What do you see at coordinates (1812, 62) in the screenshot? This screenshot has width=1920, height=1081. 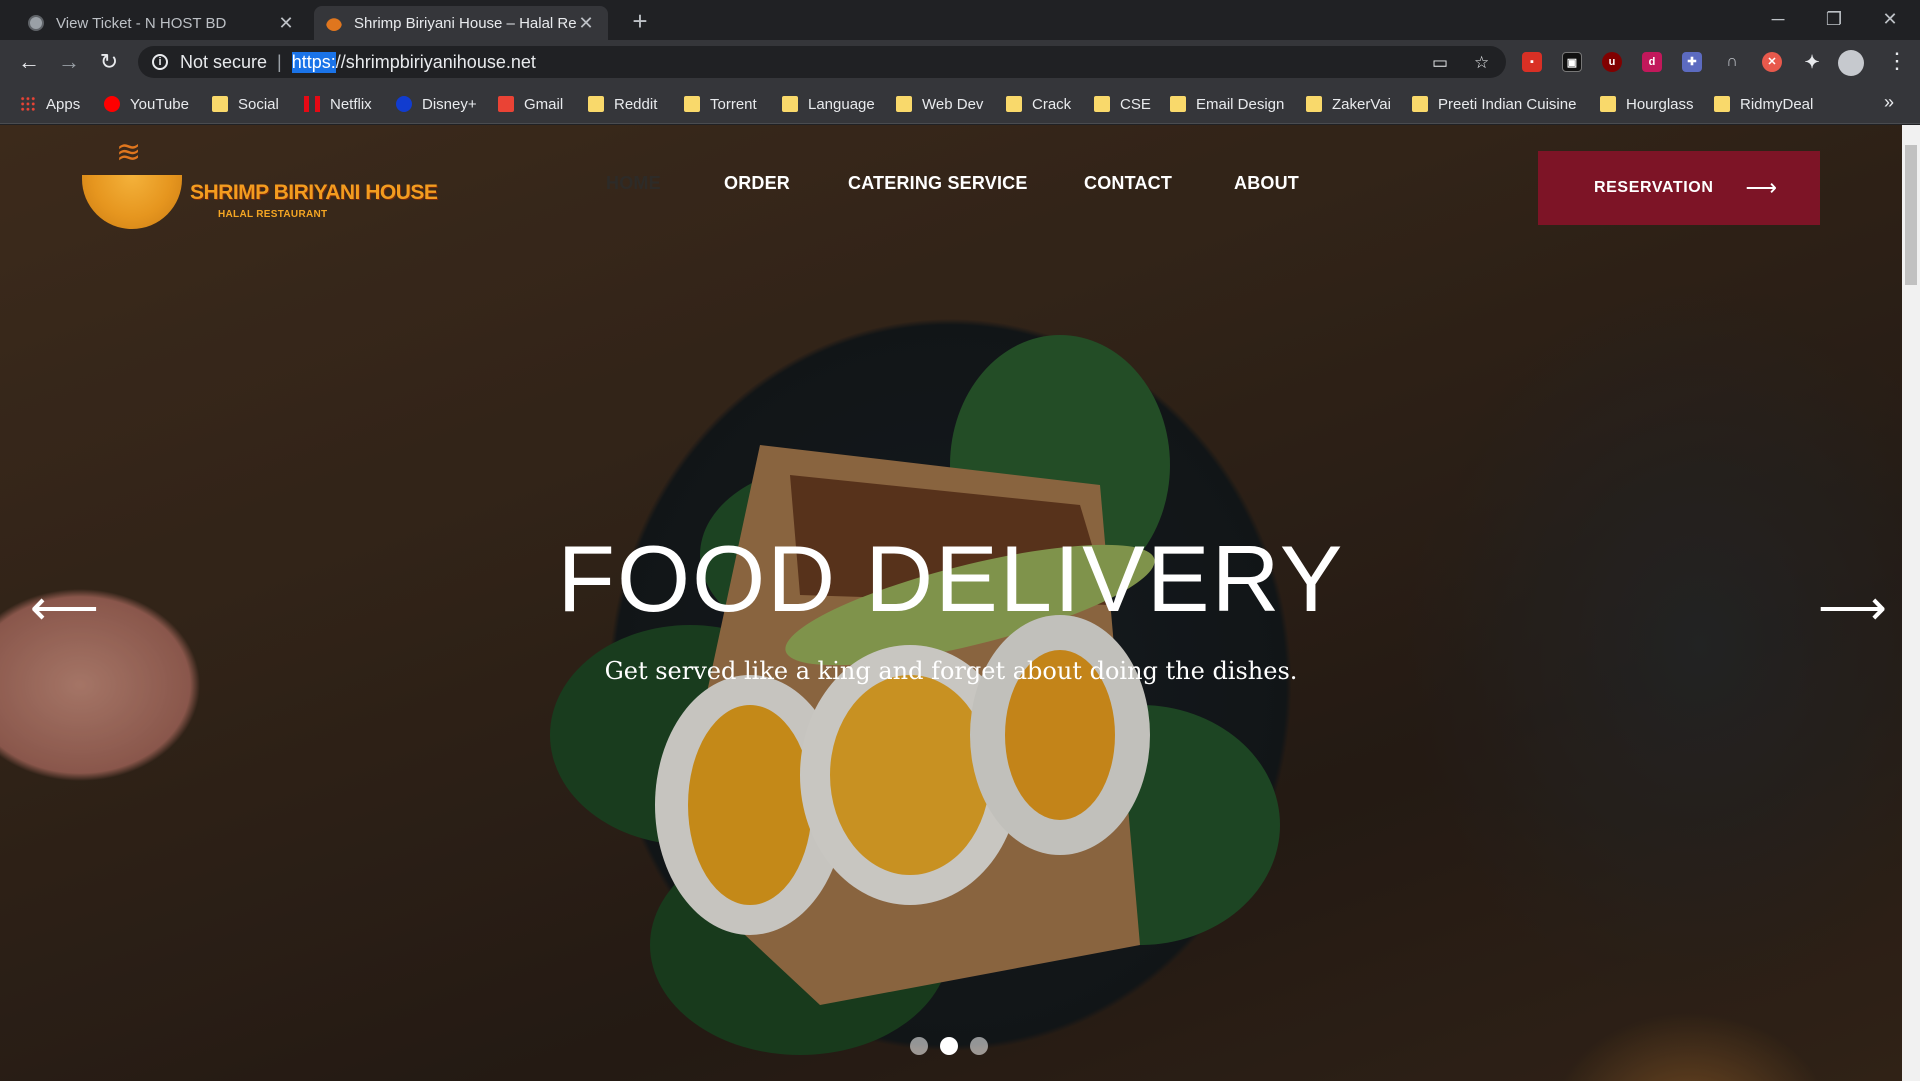 I see `extensions-puzzle-icon: ✦` at bounding box center [1812, 62].